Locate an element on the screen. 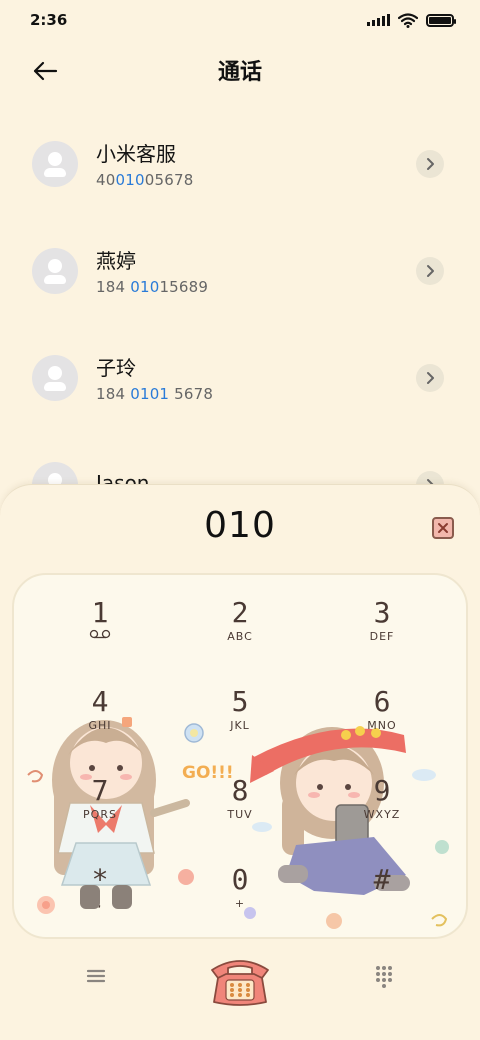  key-8: 8 TUV is located at coordinates (240, 819).